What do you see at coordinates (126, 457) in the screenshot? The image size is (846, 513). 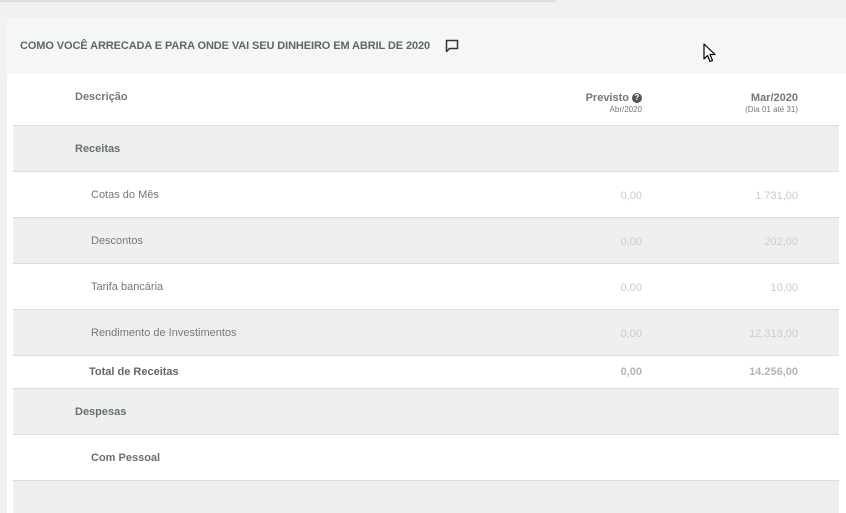 I see `subsection-label: Com Pessoal` at bounding box center [126, 457].